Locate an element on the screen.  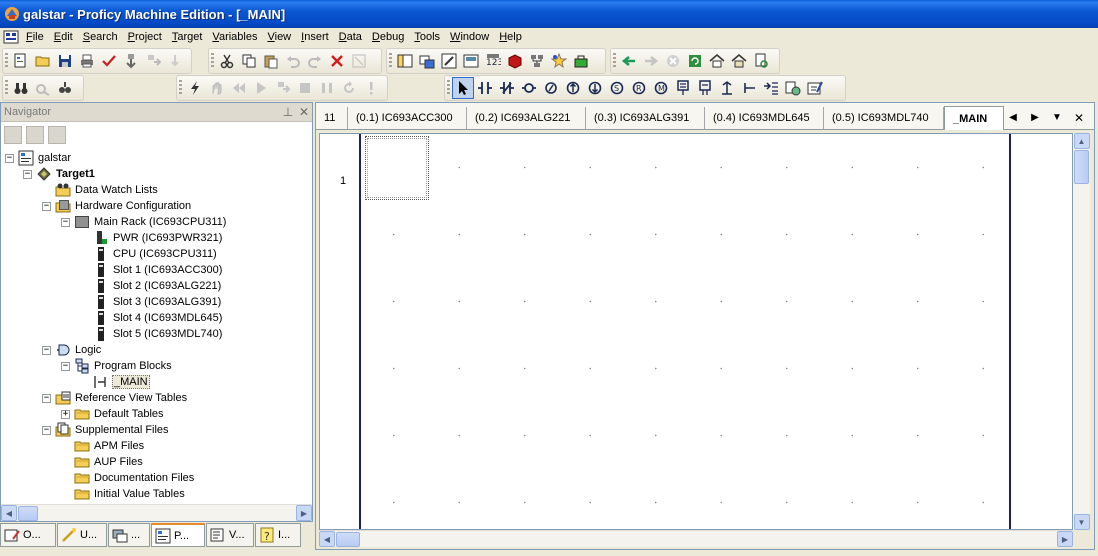
network-icon is located at coordinates (537, 61).